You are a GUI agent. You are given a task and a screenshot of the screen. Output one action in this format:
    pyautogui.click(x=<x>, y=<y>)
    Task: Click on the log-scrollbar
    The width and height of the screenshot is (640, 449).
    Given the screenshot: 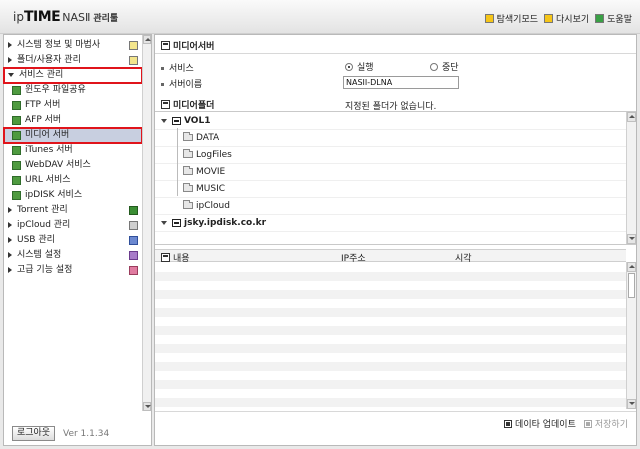 What is the action you would take?
    pyautogui.click(x=631, y=335)
    